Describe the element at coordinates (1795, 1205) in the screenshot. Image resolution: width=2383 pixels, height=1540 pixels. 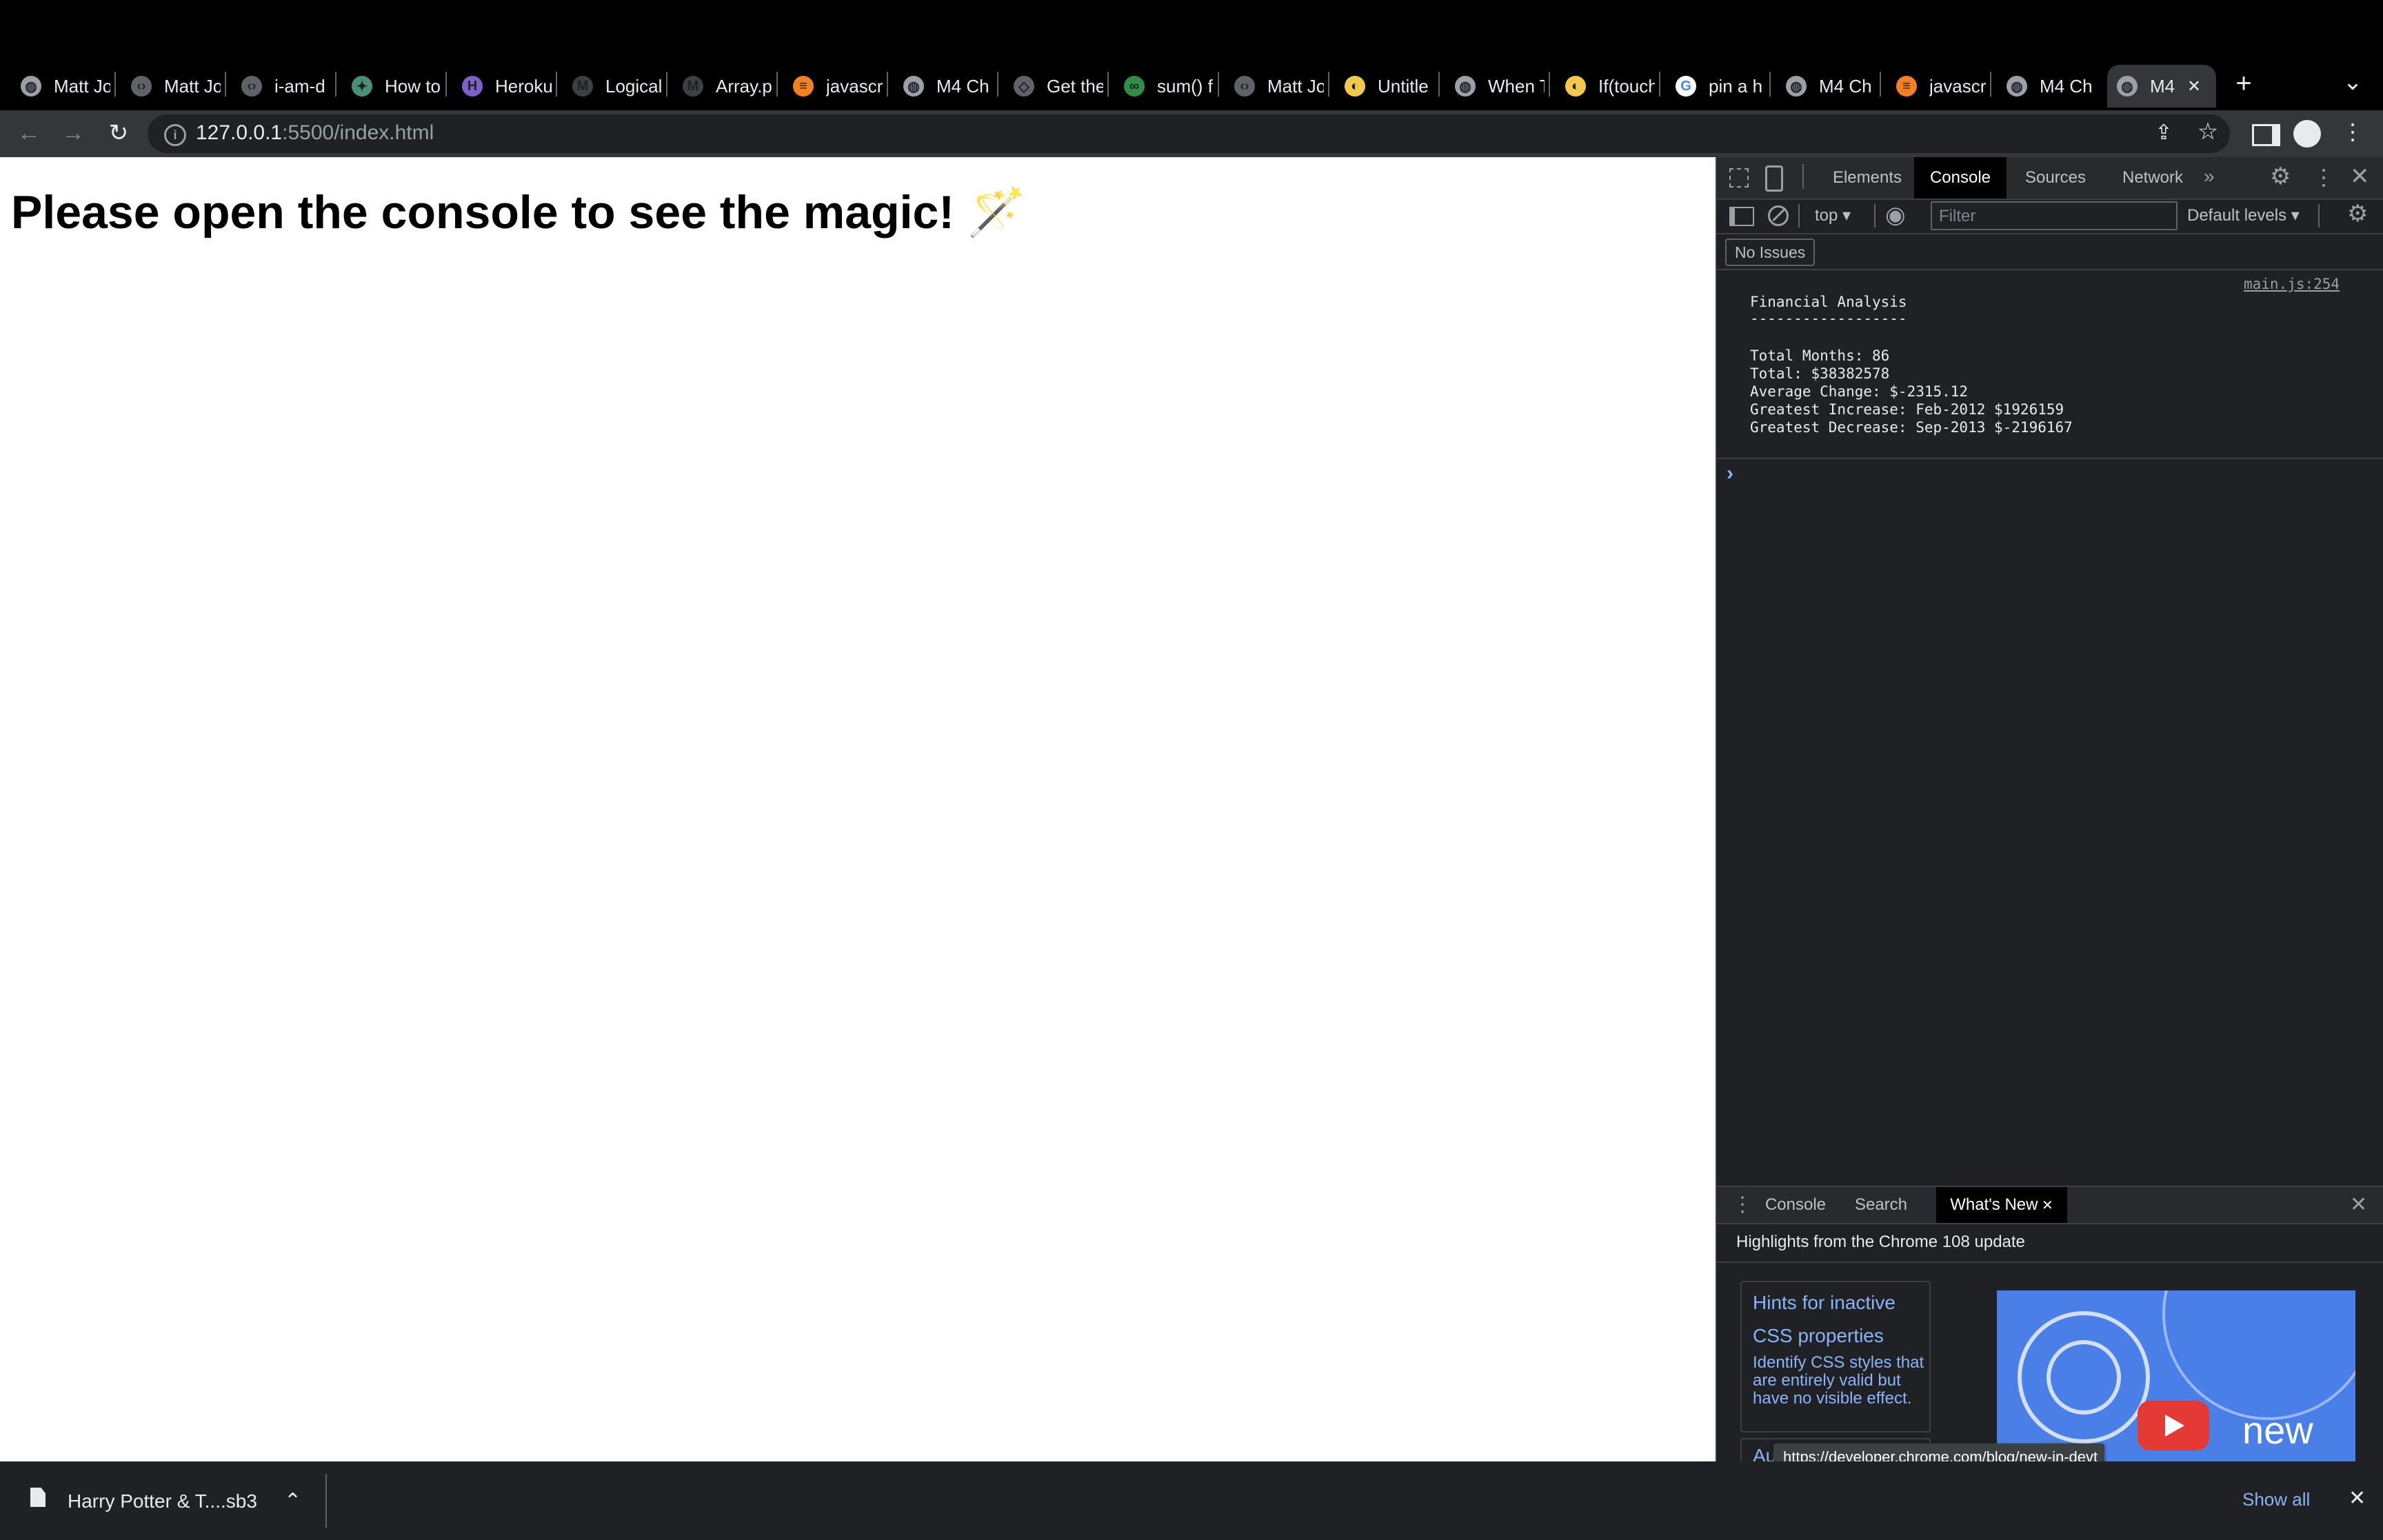
I see `drawer-tab: Console` at that location.